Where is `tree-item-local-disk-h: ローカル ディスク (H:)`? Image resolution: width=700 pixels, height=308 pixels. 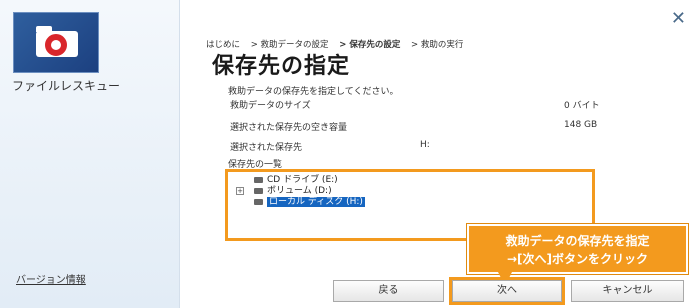 tree-item-local-disk-h: ローカル ディスク (H:) is located at coordinates (309, 202).